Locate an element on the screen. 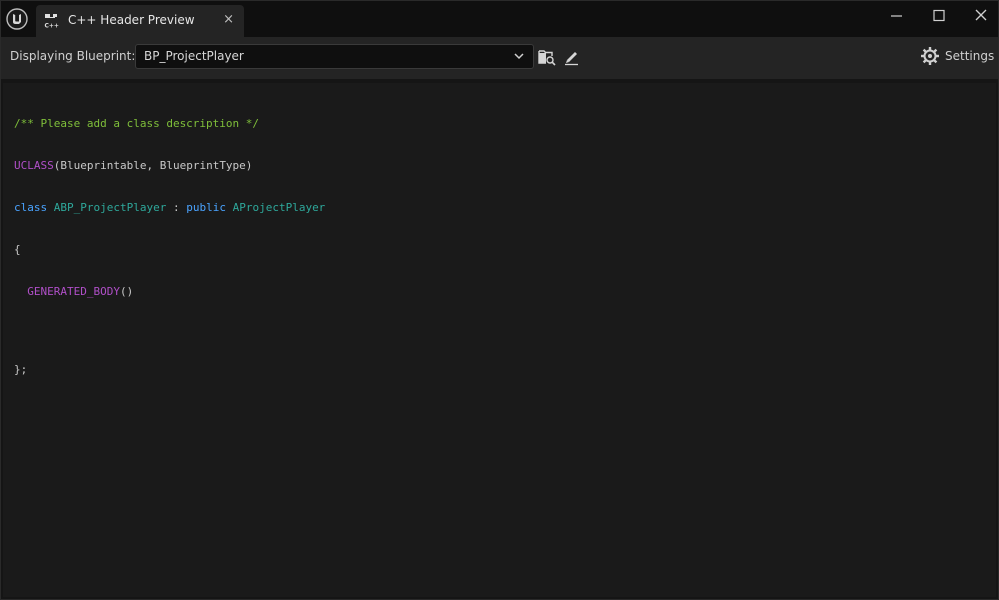  tab-cpp-header-preview: C++ C++ Header Preview × is located at coordinates (140, 21).